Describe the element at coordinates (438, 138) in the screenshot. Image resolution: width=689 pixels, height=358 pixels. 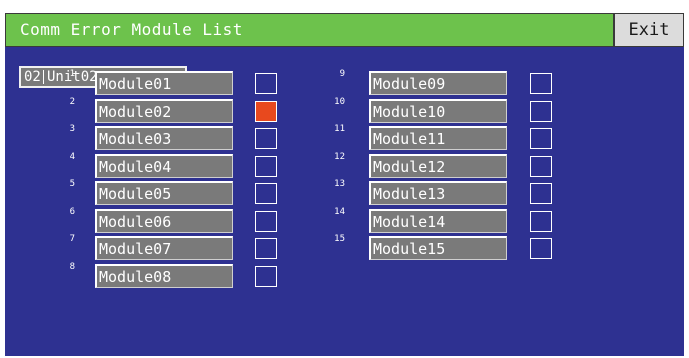
I see `module-label: Module11` at that location.